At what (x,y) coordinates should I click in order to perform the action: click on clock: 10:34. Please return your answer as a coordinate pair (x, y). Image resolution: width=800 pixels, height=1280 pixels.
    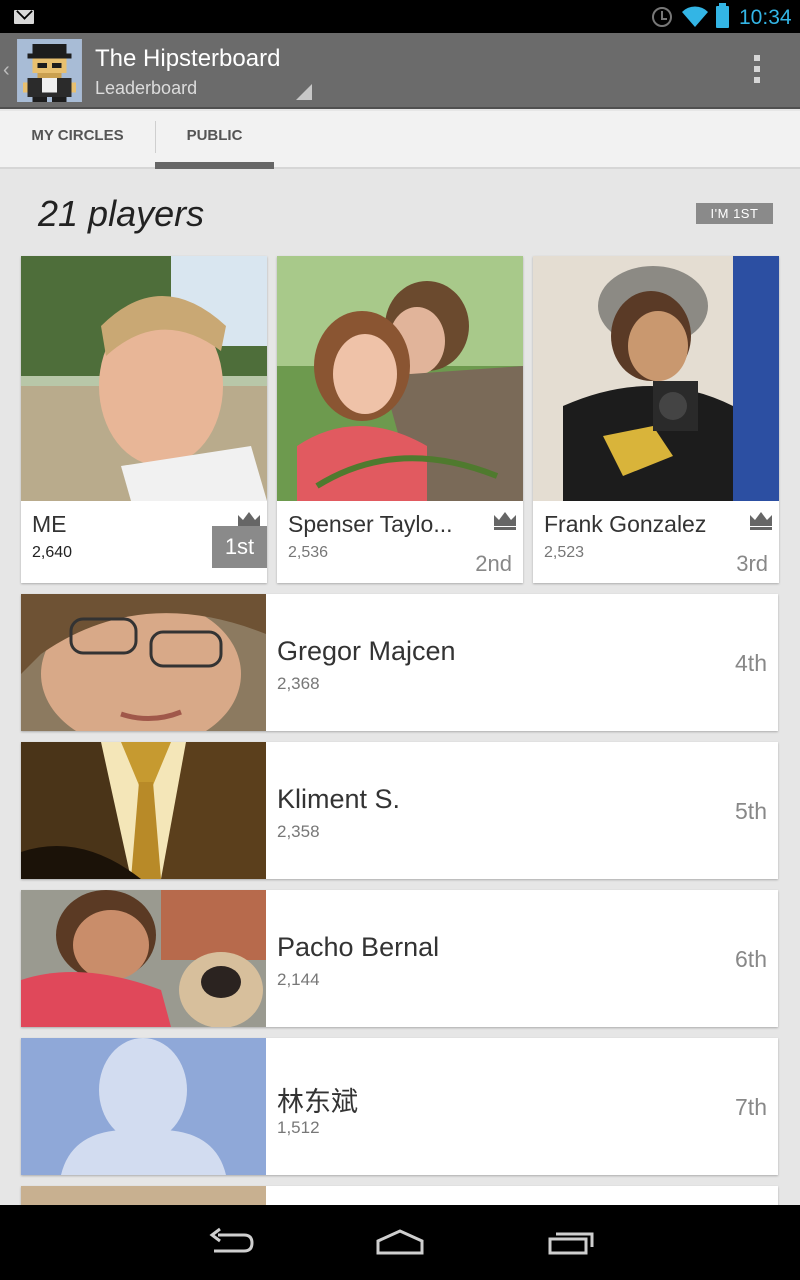
    Looking at the image, I should click on (765, 17).